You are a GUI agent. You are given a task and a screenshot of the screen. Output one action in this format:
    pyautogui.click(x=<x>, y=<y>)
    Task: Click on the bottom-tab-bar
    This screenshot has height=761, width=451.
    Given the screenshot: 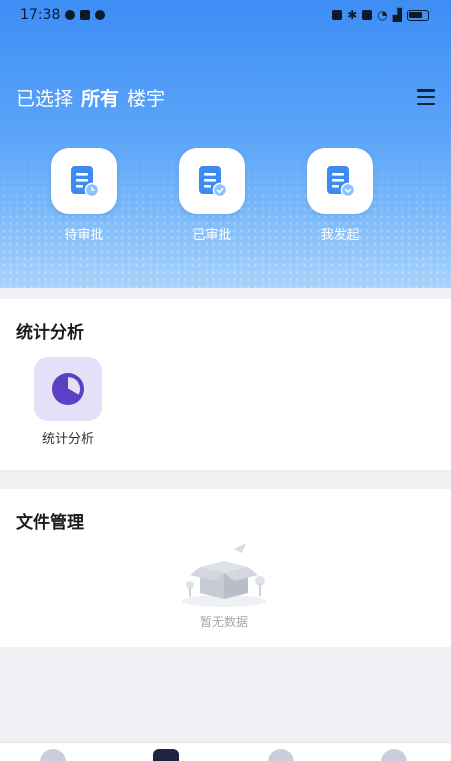 What is the action you would take?
    pyautogui.click(x=225, y=751)
    